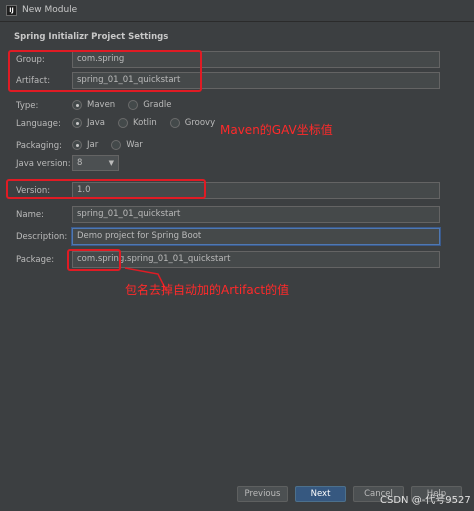 The width and height of the screenshot is (474, 511). Describe the element at coordinates (35, 260) in the screenshot. I see `package-label: Package:` at that location.